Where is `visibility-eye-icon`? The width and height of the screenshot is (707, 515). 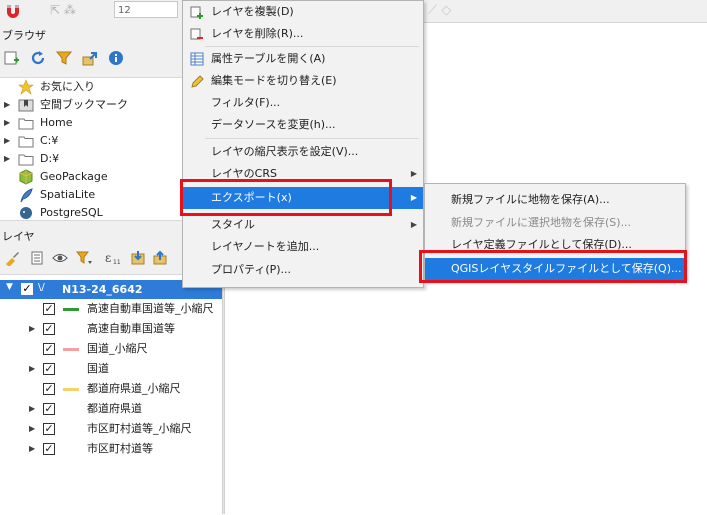 visibility-eye-icon is located at coordinates (60, 258).